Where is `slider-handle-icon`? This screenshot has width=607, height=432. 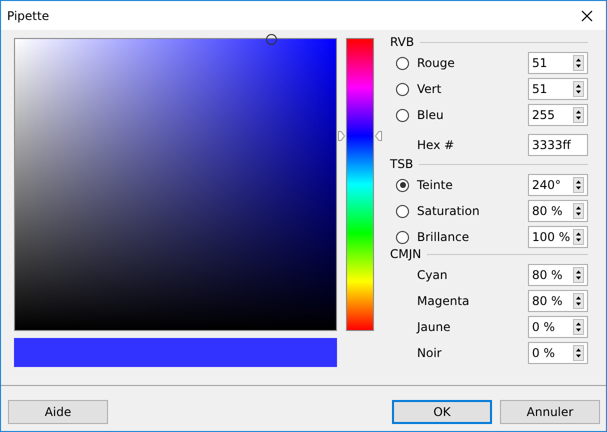 slider-handle-icon is located at coordinates (360, 135).